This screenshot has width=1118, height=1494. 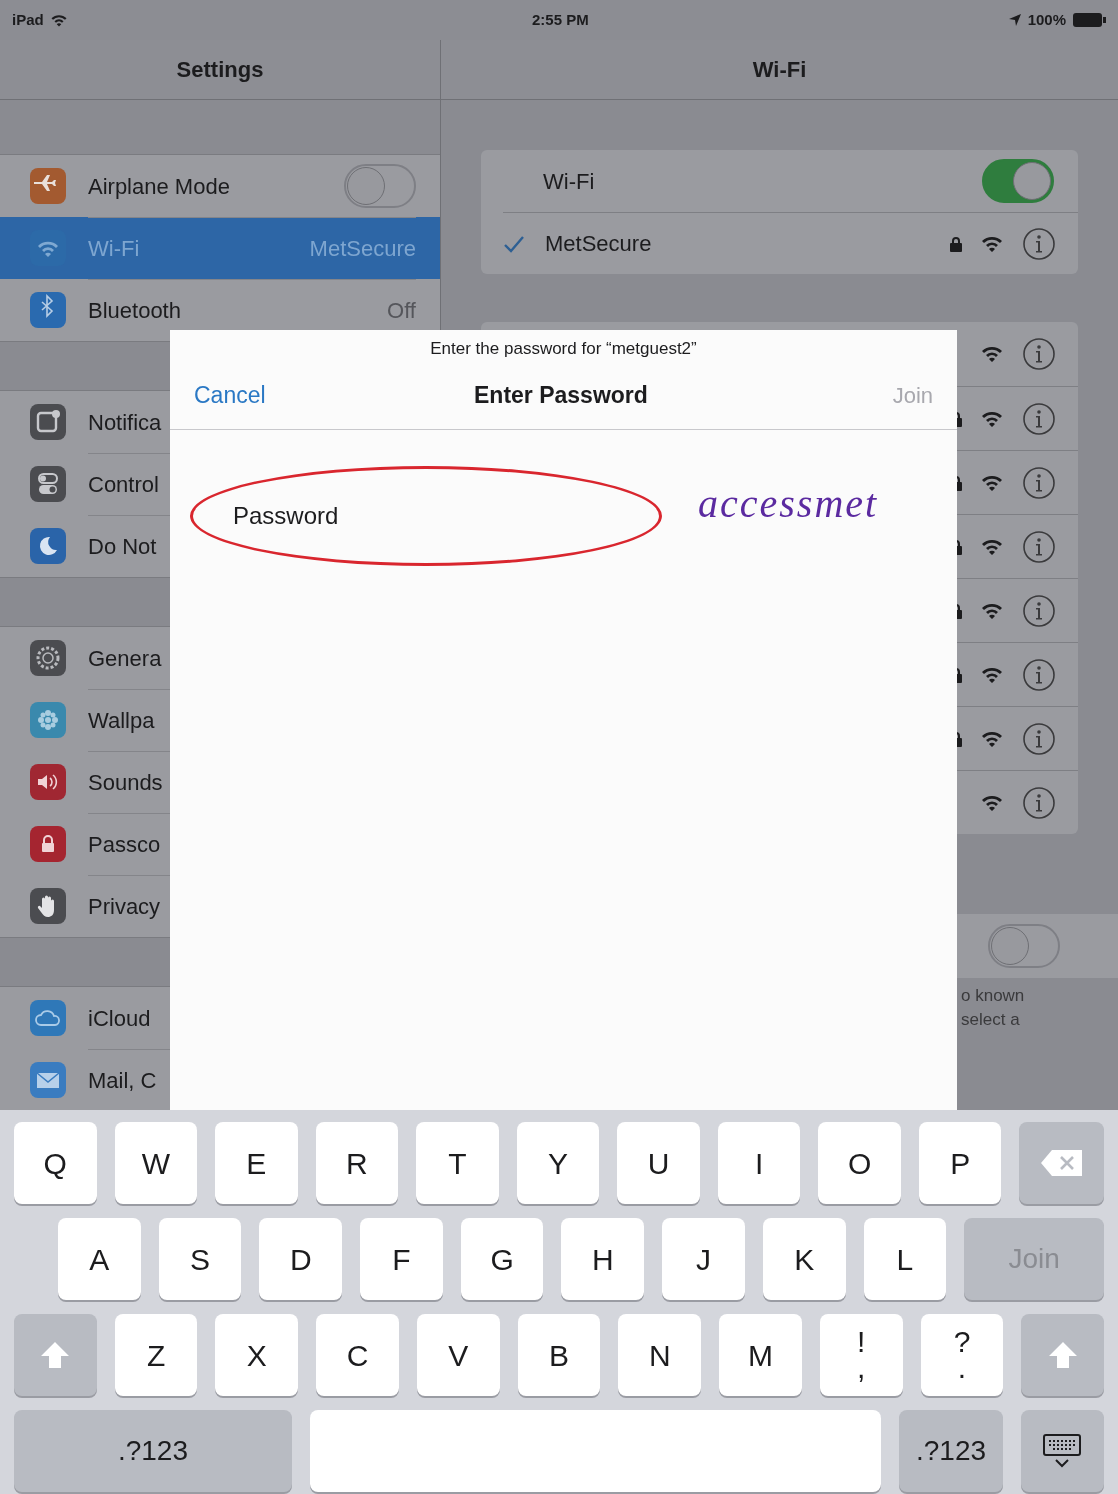 What do you see at coordinates (125, 422) in the screenshot?
I see `row-label: Notifica` at bounding box center [125, 422].